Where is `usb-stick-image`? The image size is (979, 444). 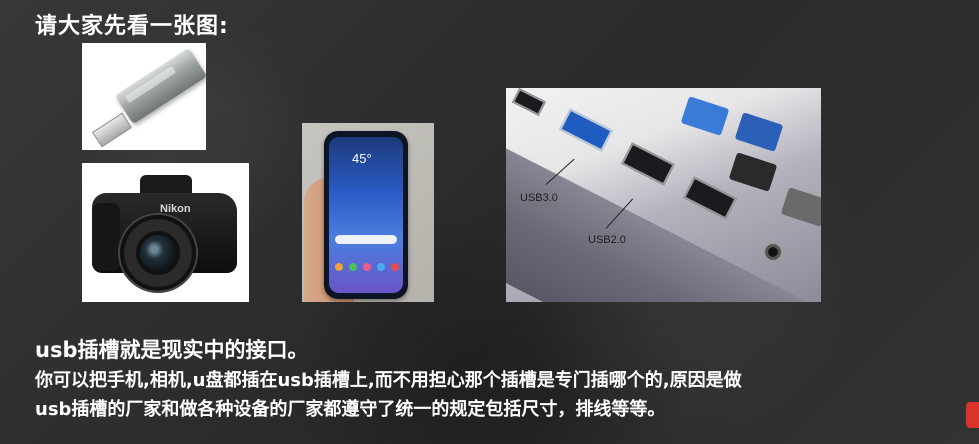
usb-stick-image is located at coordinates (144, 96).